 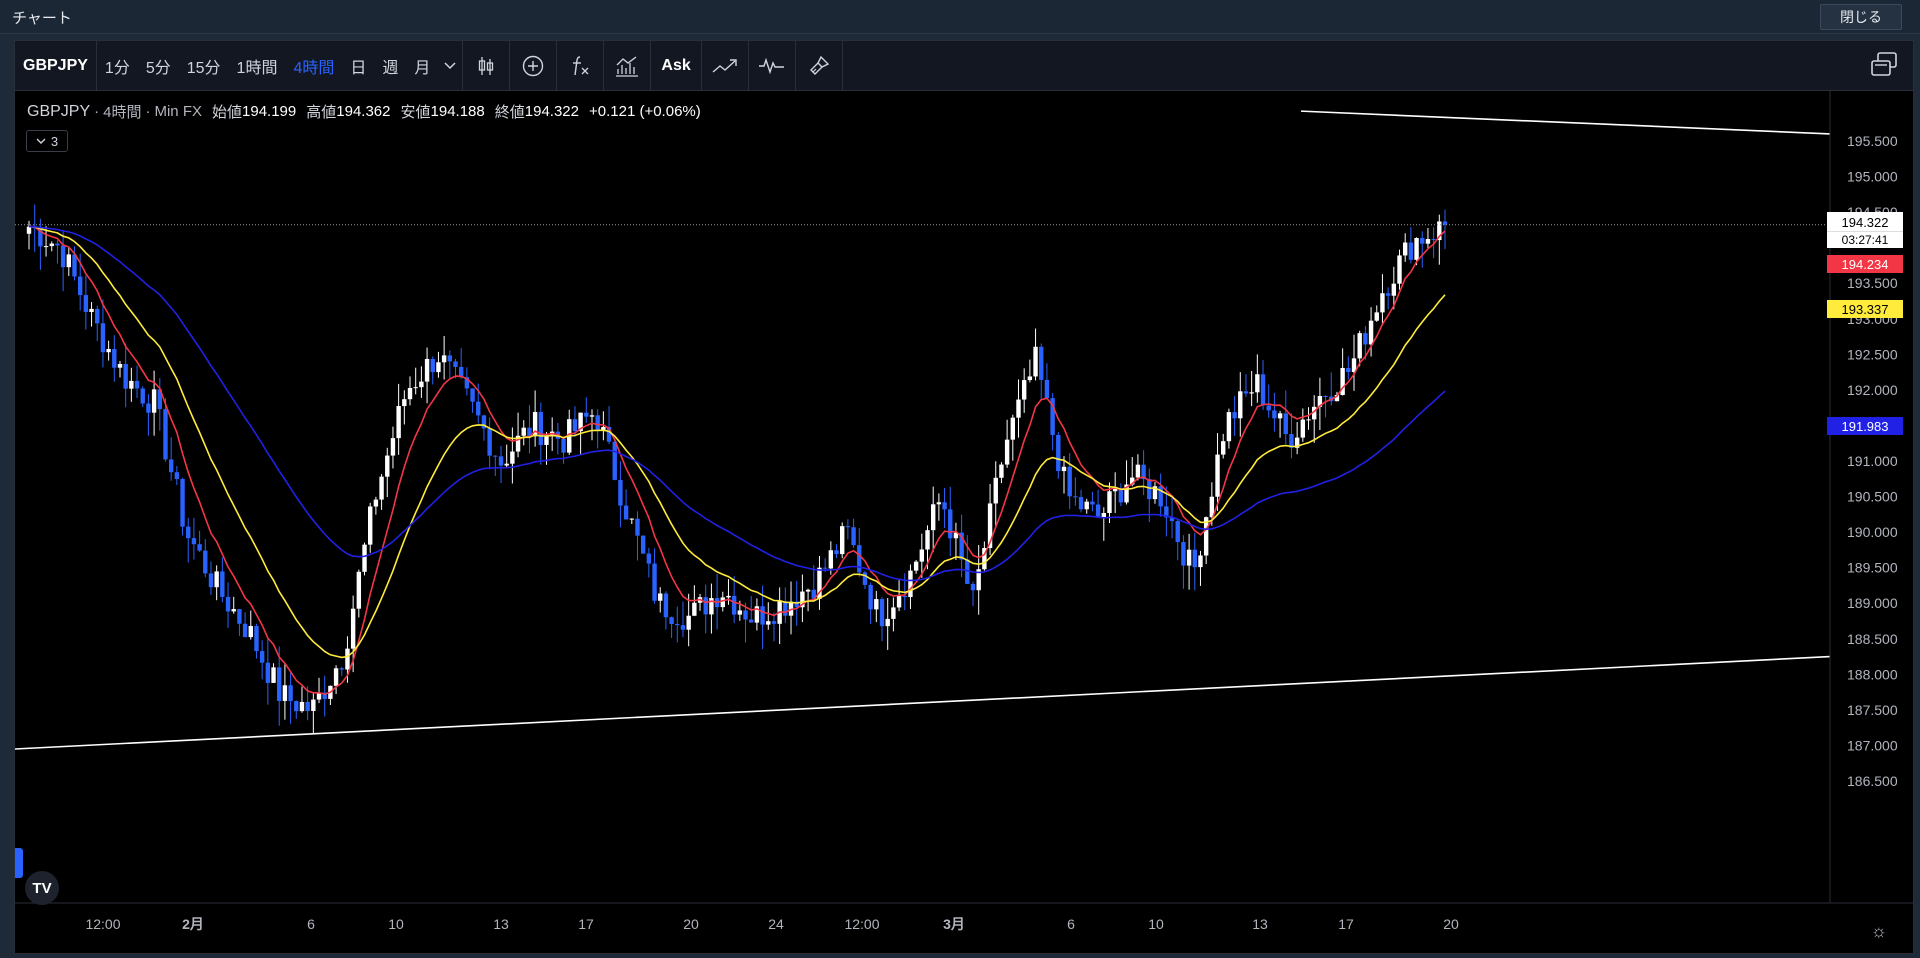 What do you see at coordinates (117, 65) in the screenshot?
I see `interval-1m: 1分` at bounding box center [117, 65].